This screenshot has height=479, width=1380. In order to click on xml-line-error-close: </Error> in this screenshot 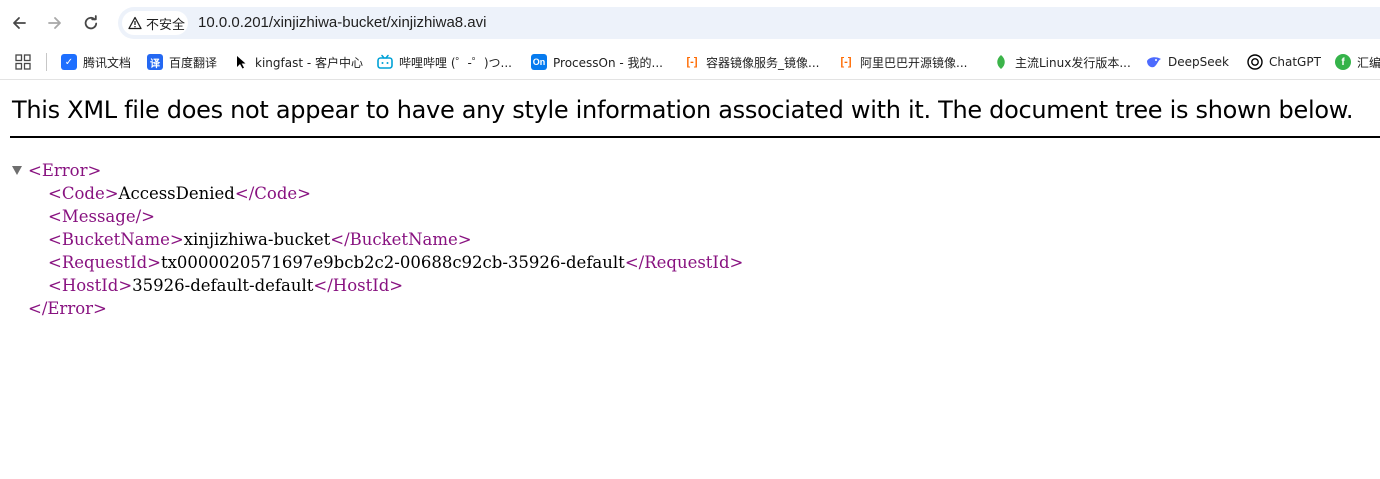, I will do `click(67, 308)`.